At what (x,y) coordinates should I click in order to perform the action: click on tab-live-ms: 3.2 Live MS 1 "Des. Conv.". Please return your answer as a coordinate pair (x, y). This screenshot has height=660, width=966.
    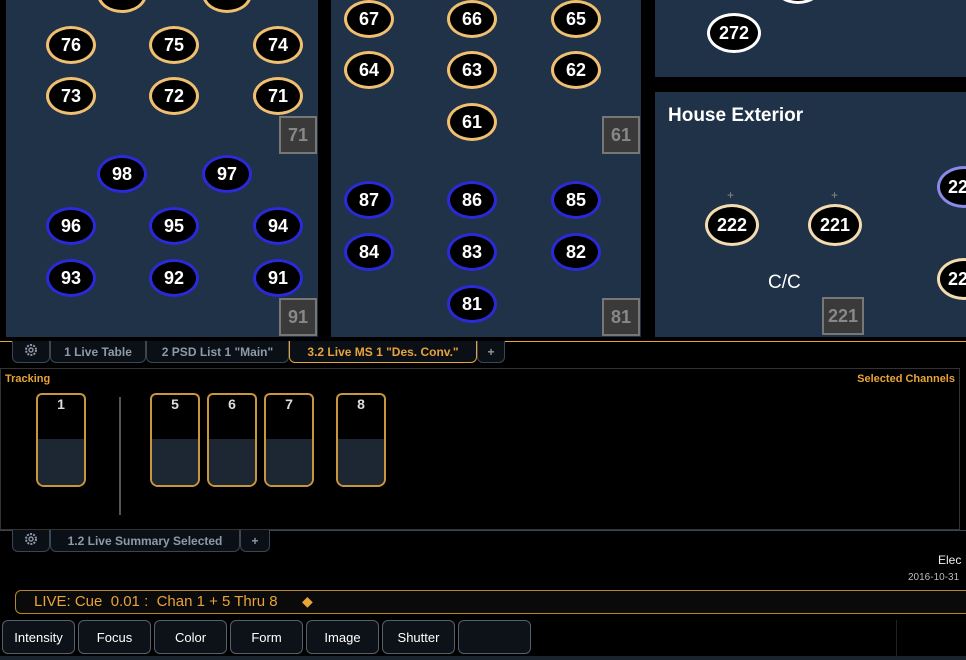
    Looking at the image, I should click on (383, 352).